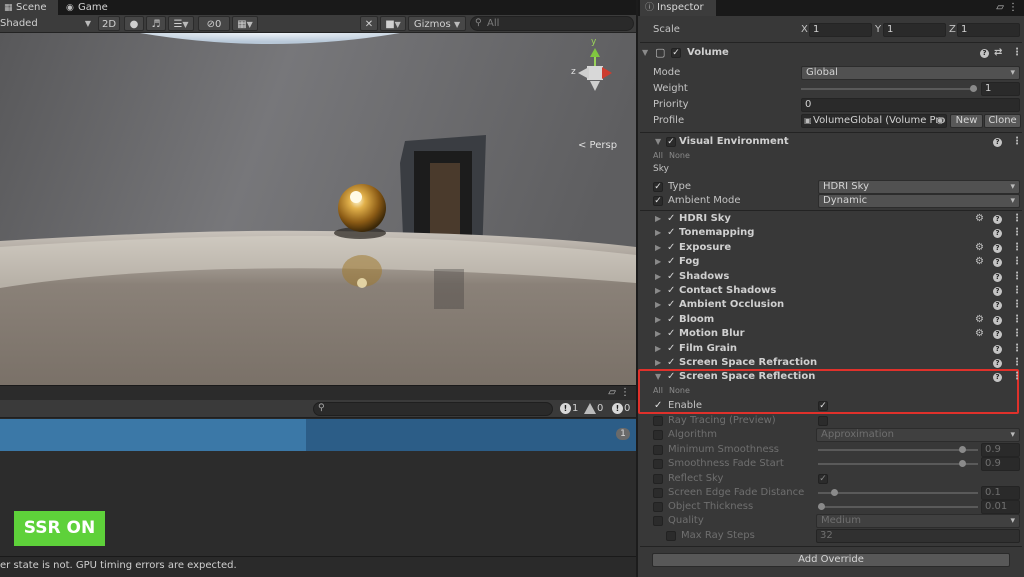 Image resolution: width=1024 pixels, height=577 pixels. I want to click on algorithm-dropdown: Approximation, so click(918, 435).